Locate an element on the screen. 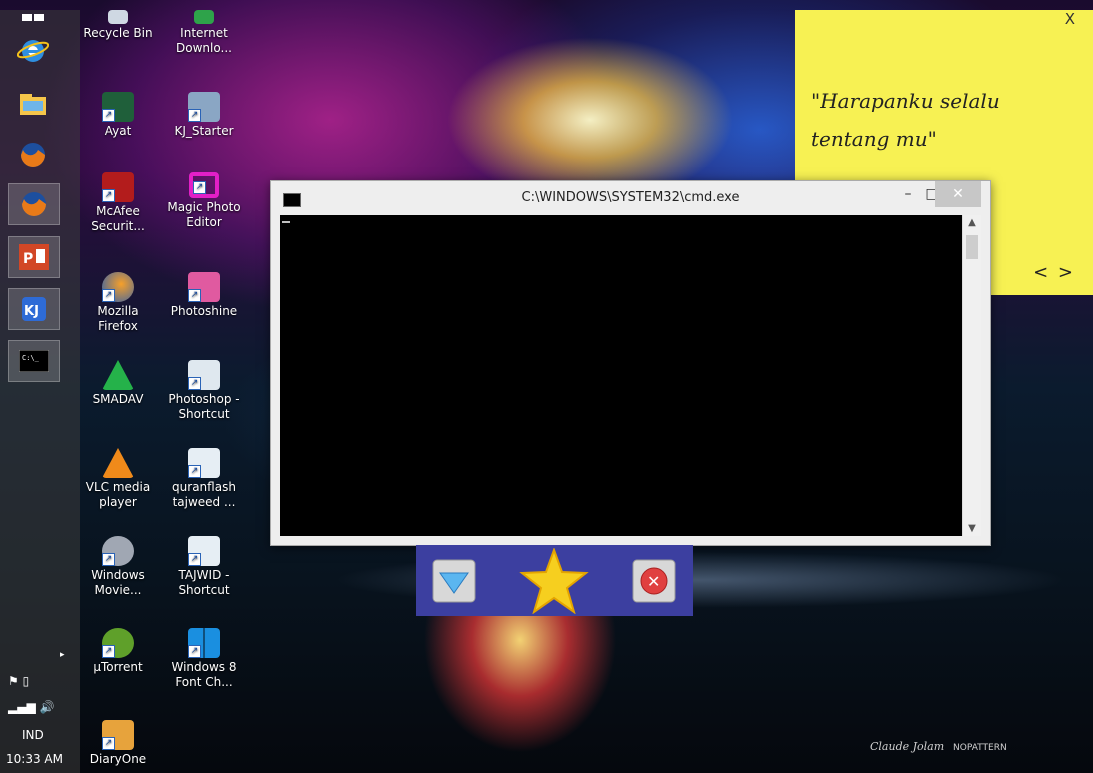  ayat-icon: ↗ is located at coordinates (118, 107).